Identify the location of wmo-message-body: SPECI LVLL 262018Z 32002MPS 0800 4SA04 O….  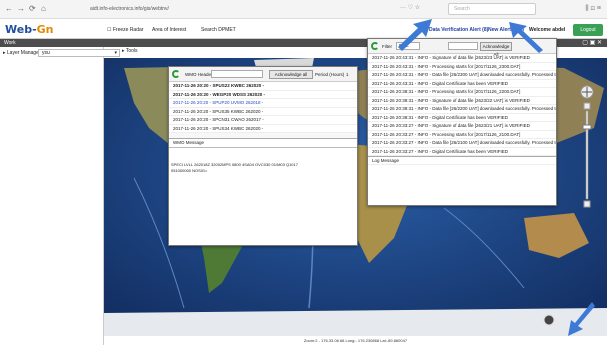
(263, 161).